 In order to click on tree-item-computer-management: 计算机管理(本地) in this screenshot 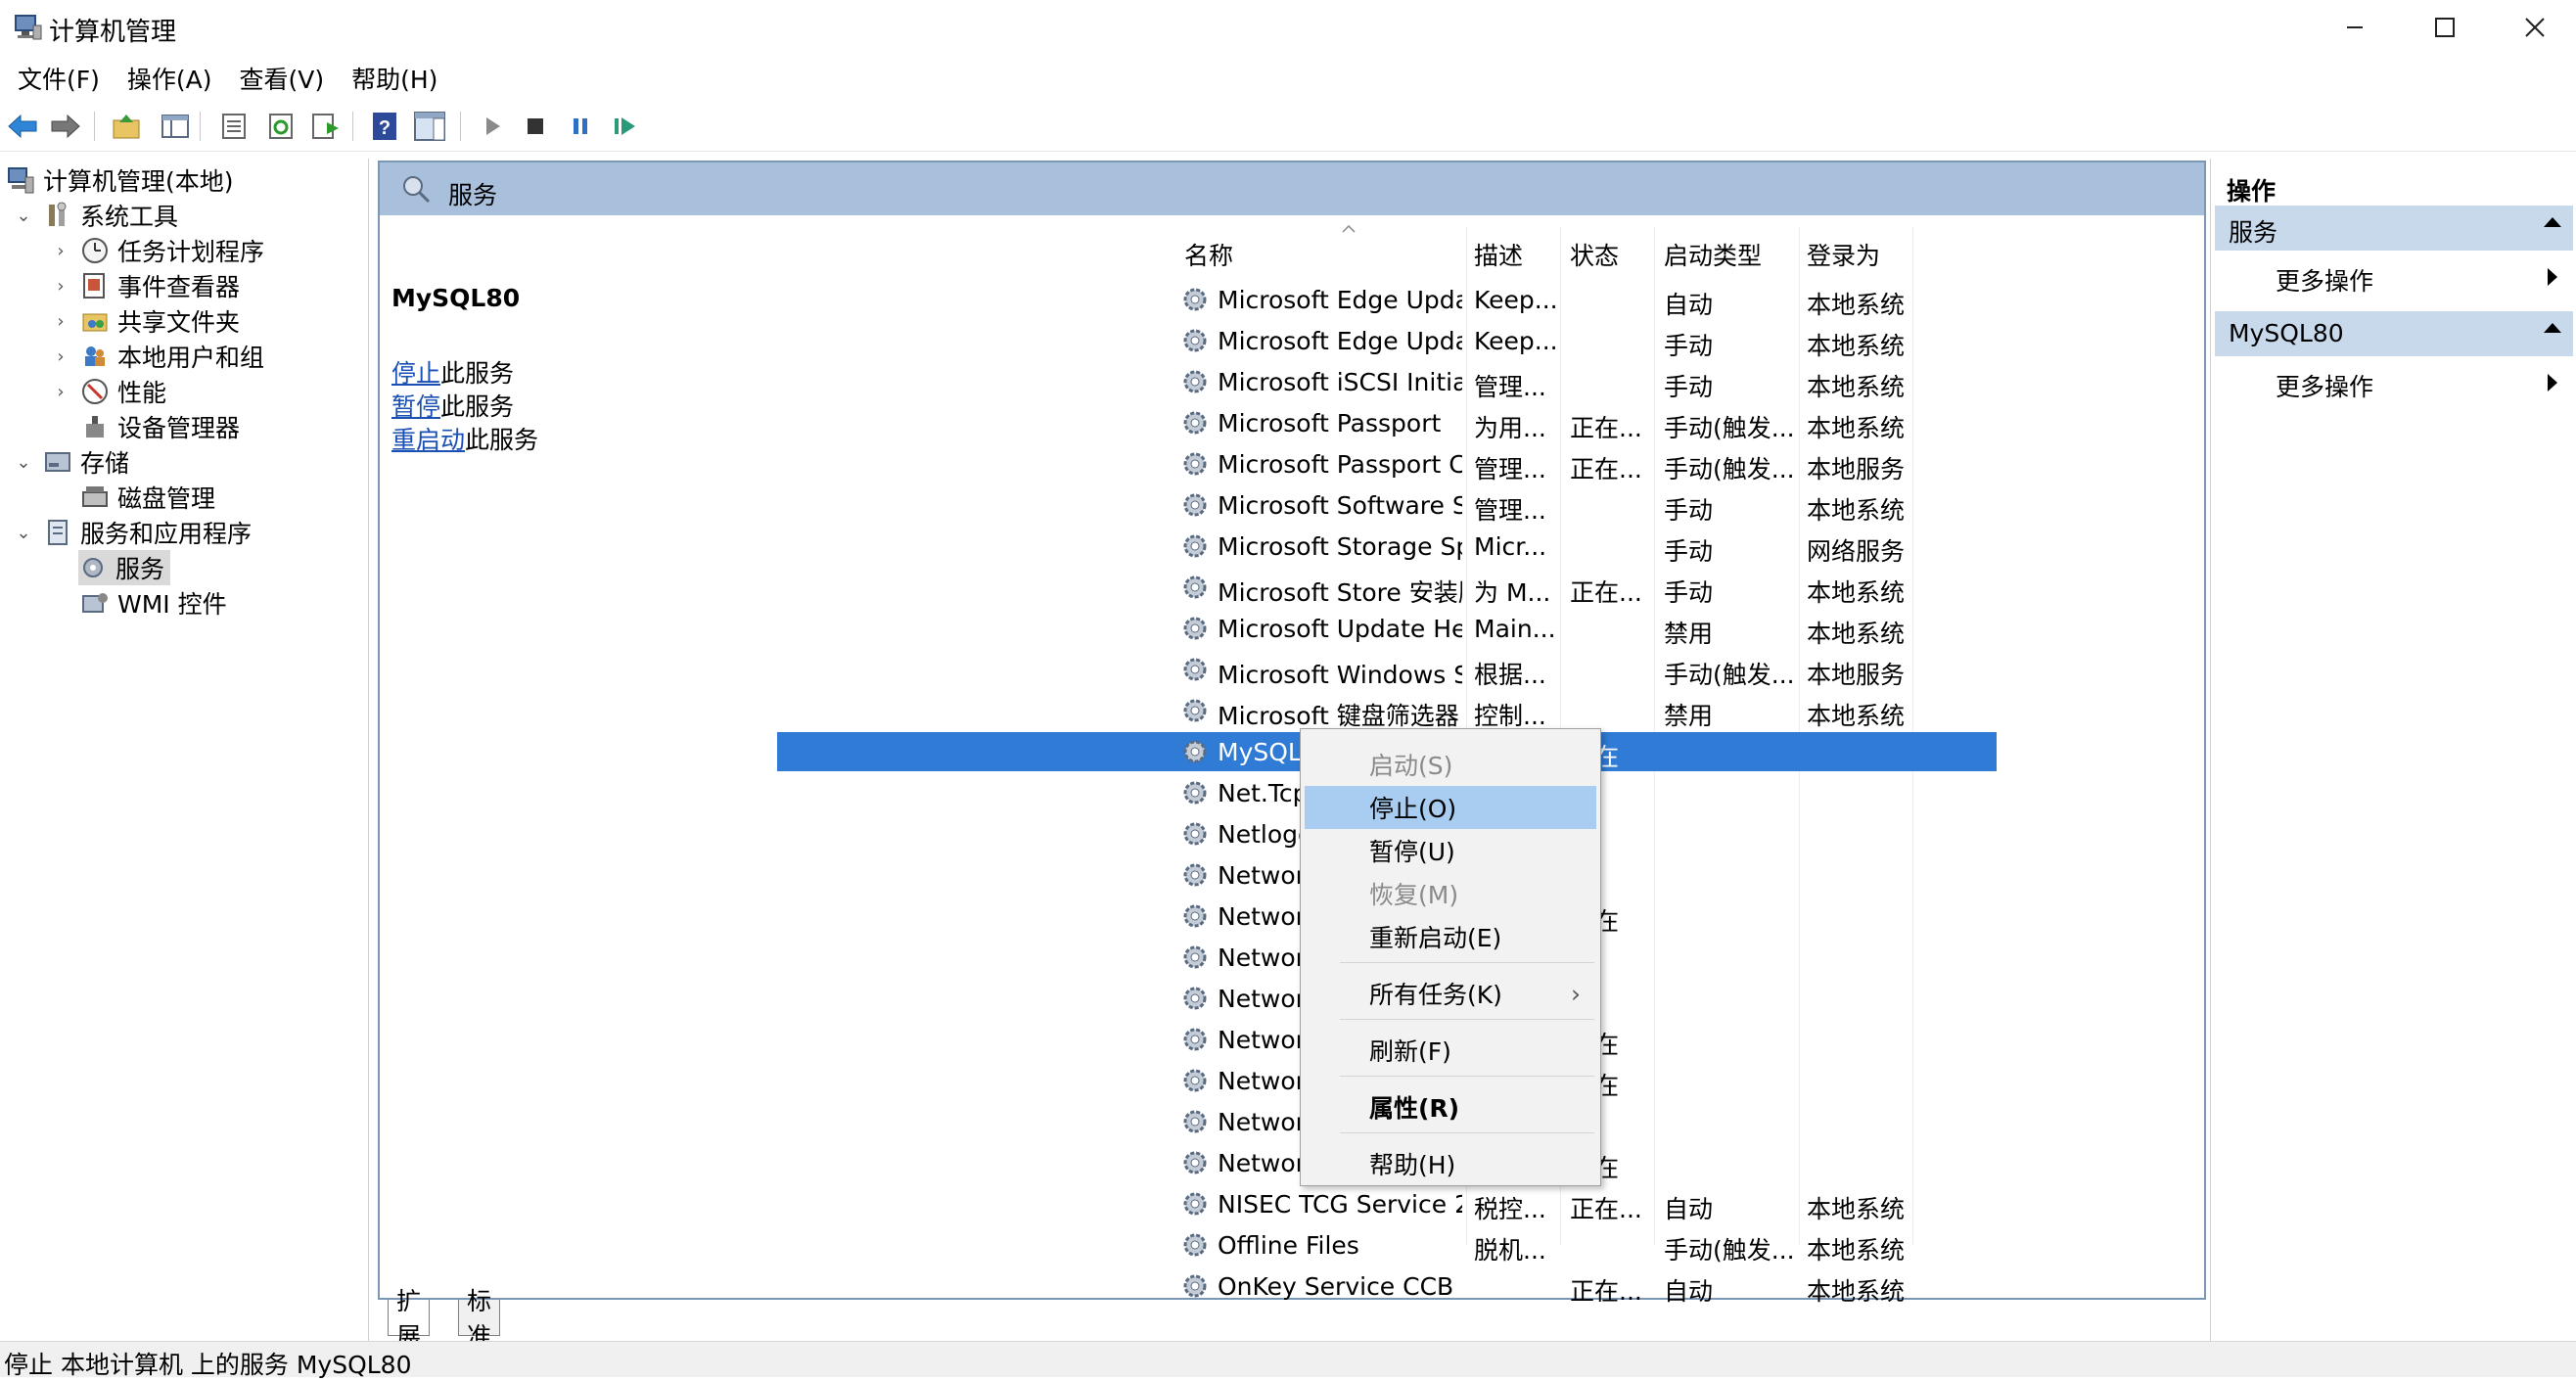, I will do `click(120, 180)`.